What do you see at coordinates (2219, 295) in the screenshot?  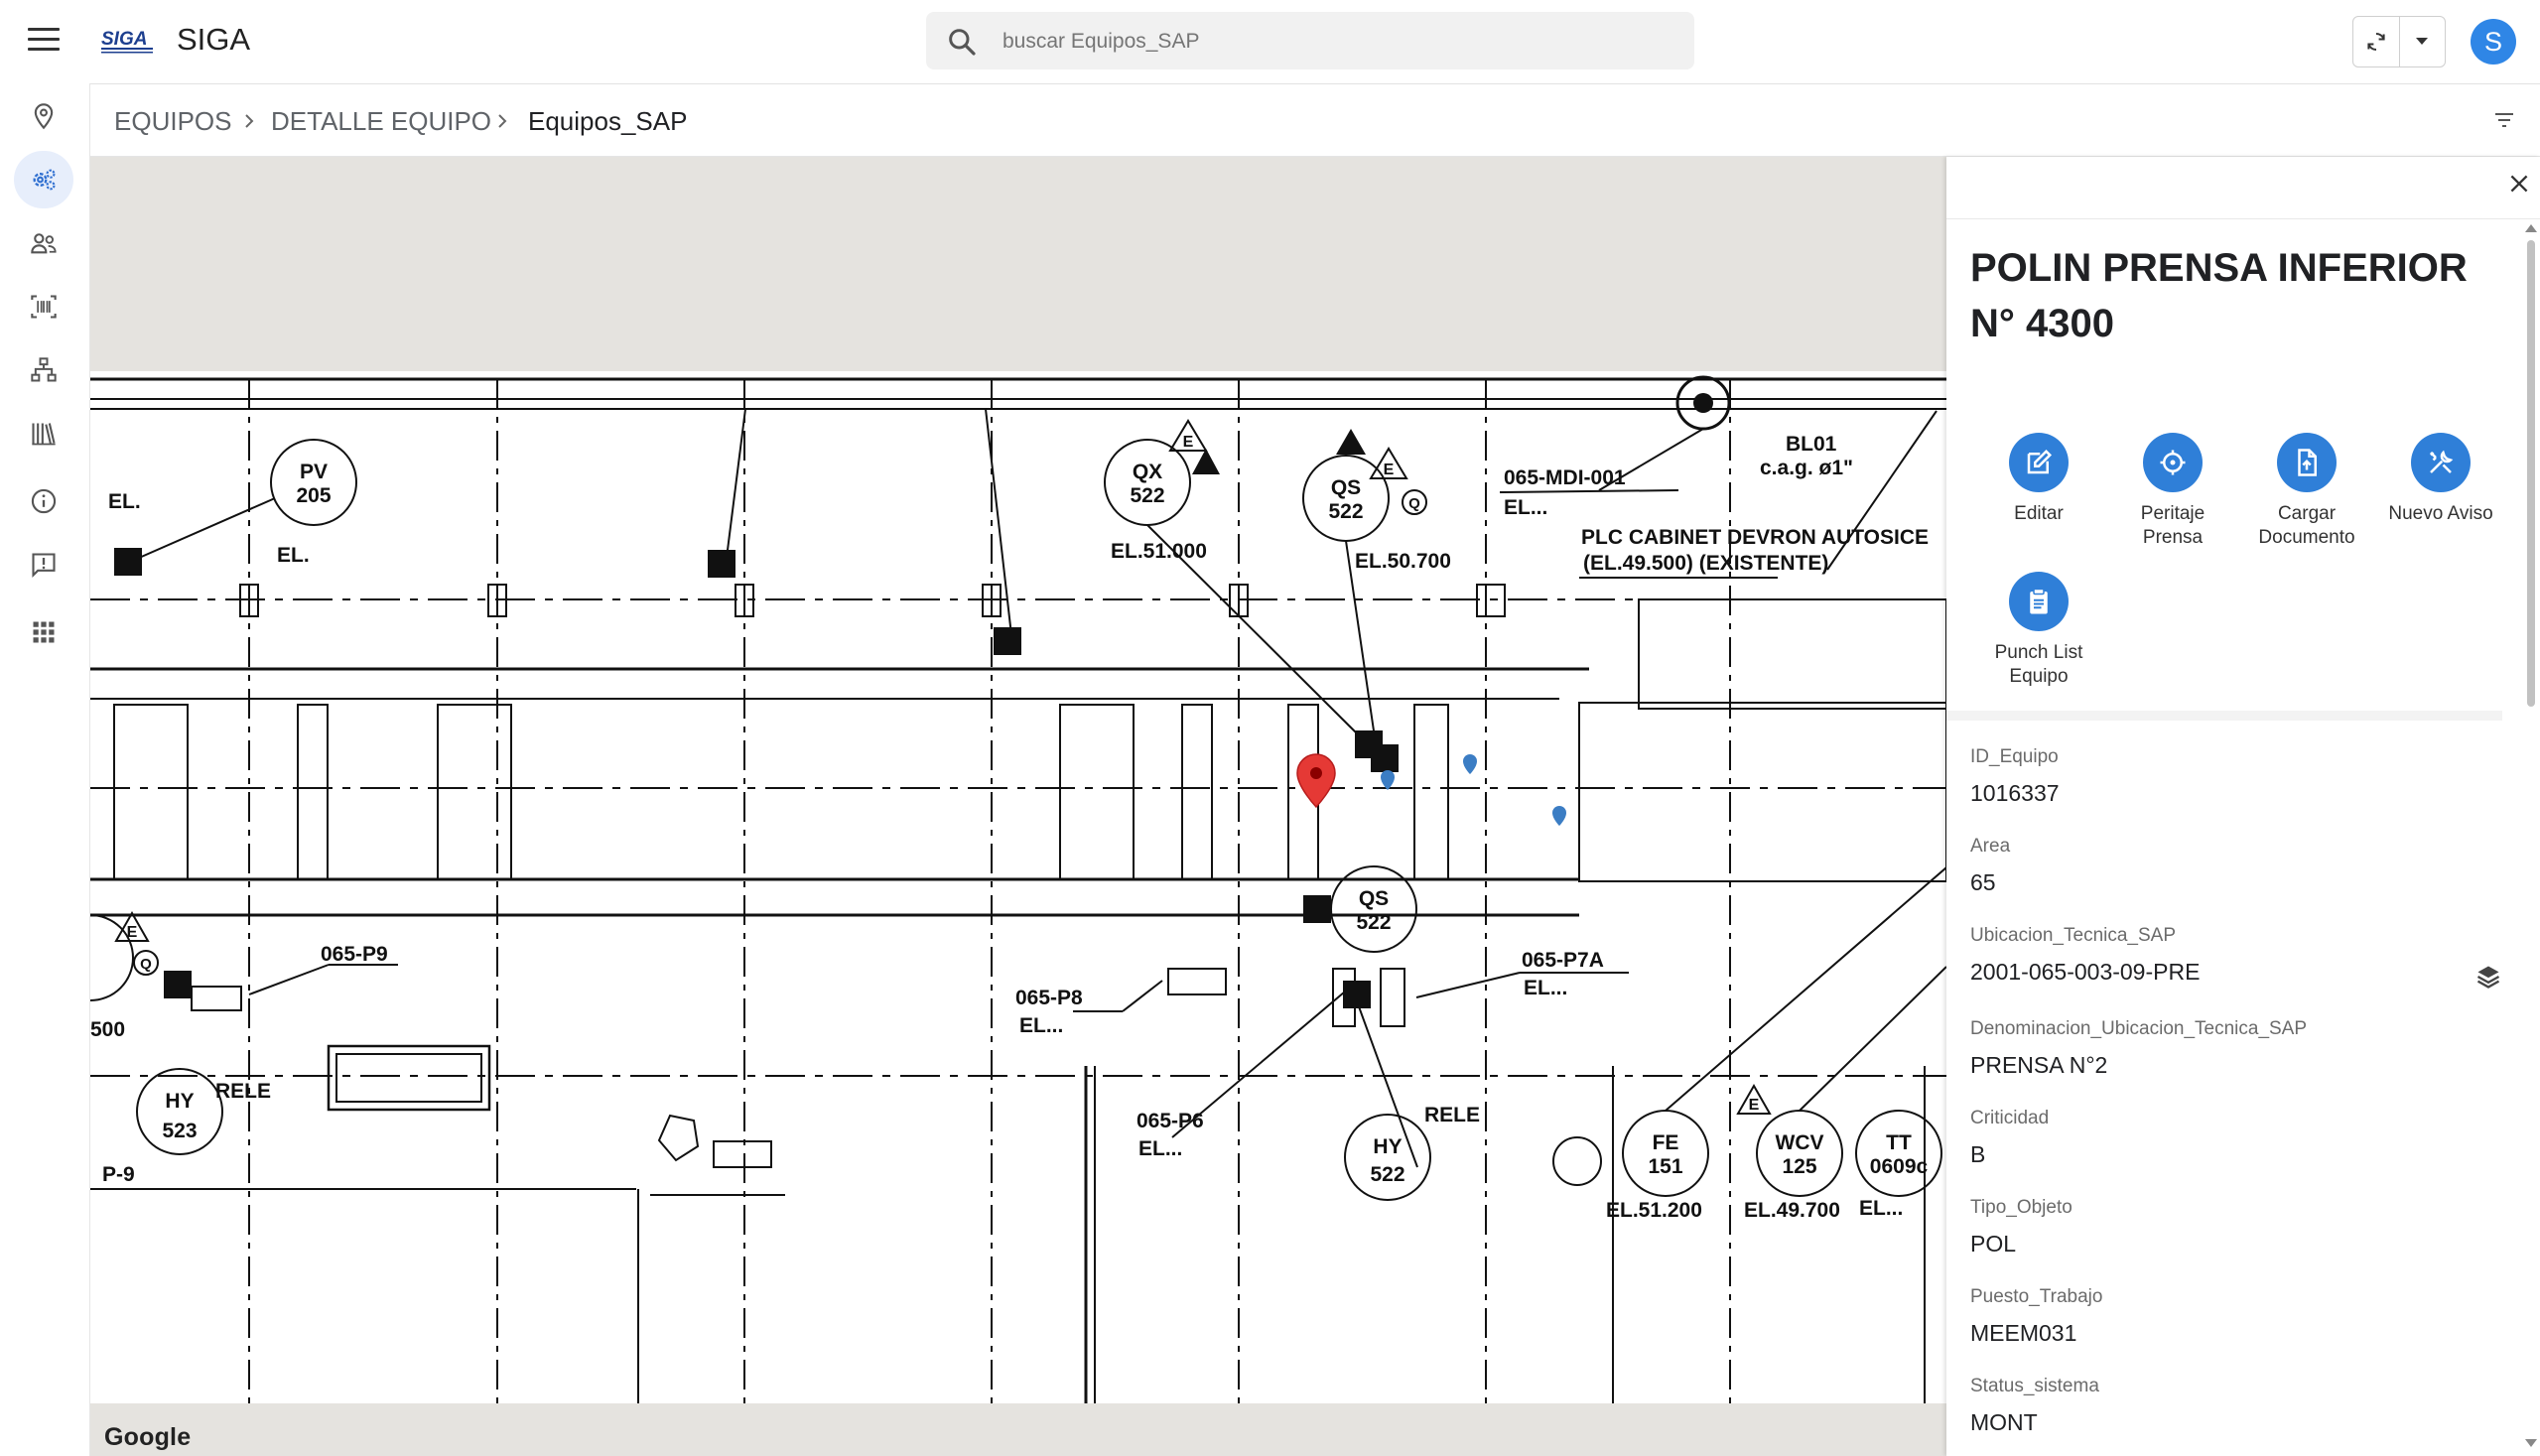 I see `equipment-title: POLIN PRENSA INFERIOR N° 4300` at bounding box center [2219, 295].